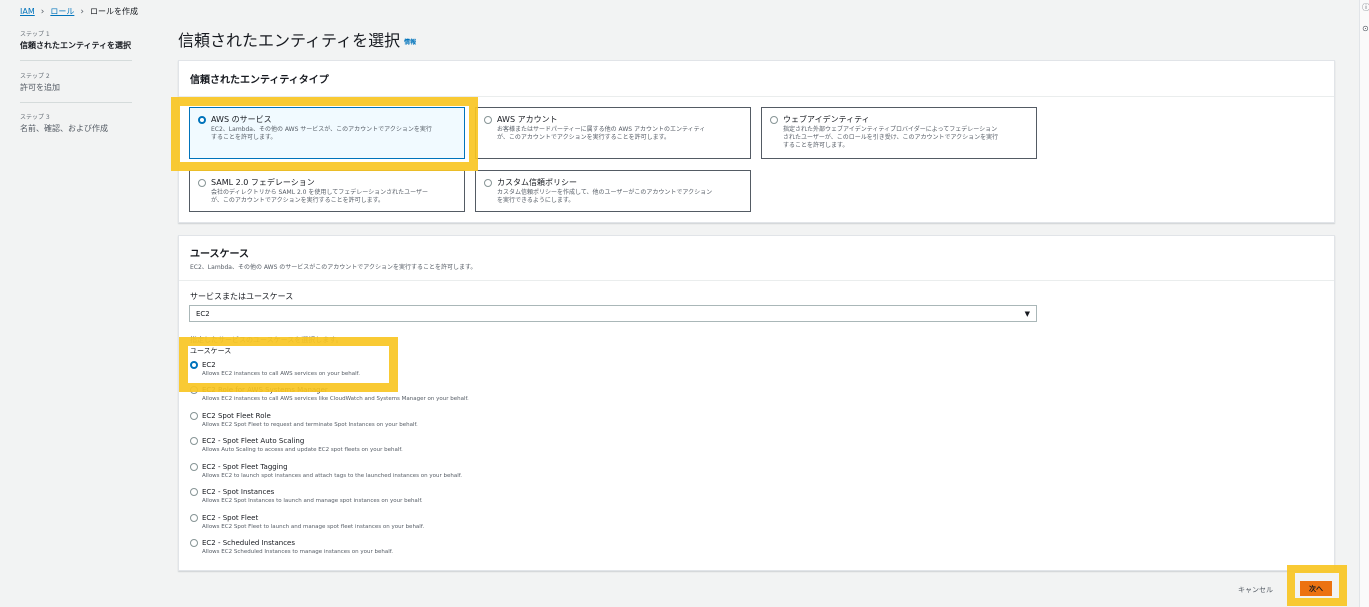  What do you see at coordinates (203, 313) in the screenshot?
I see `service-select-value: EC2` at bounding box center [203, 313].